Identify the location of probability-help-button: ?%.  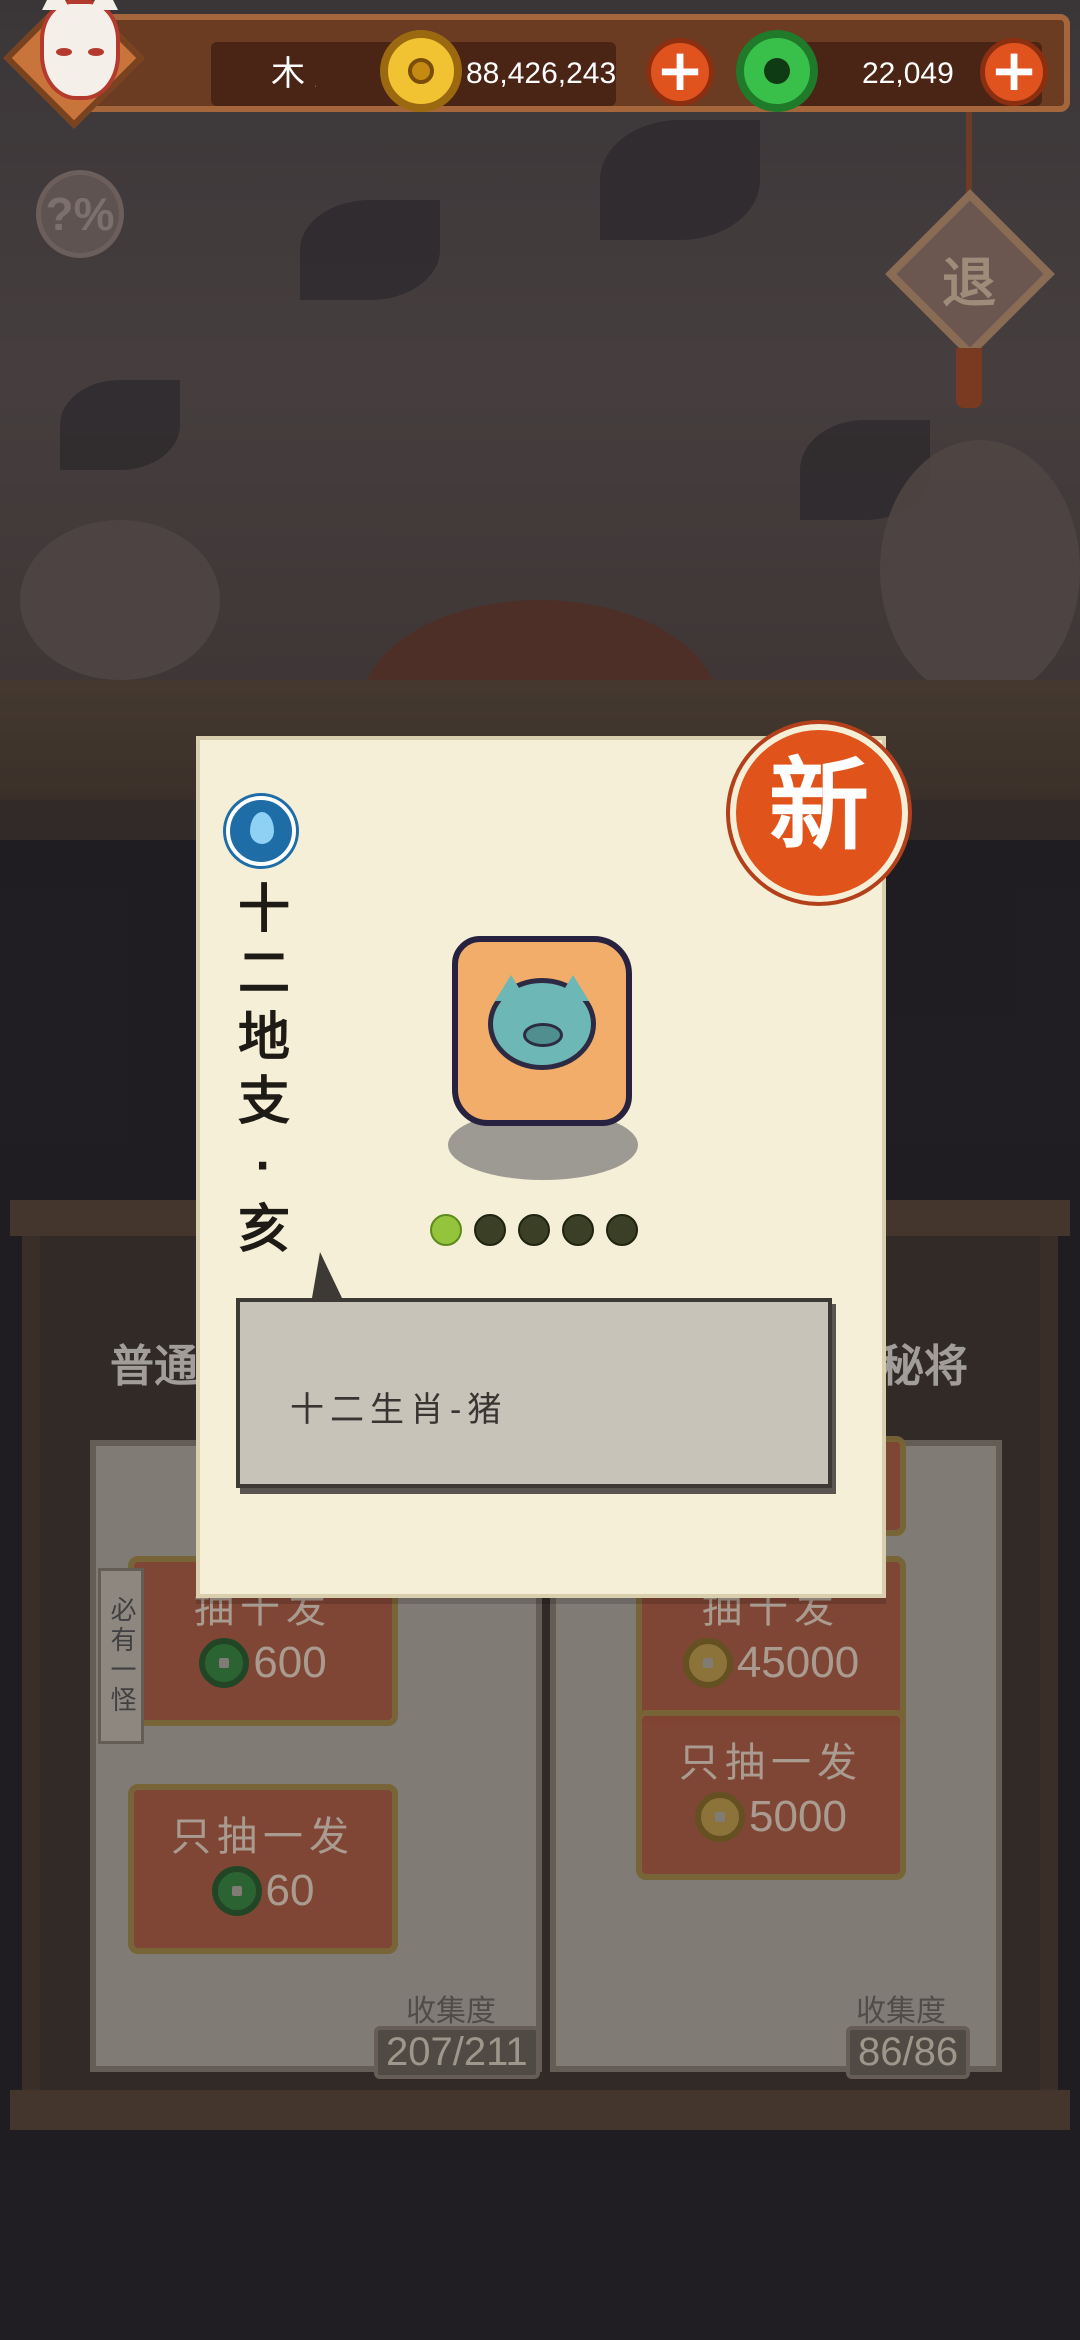
(80, 214).